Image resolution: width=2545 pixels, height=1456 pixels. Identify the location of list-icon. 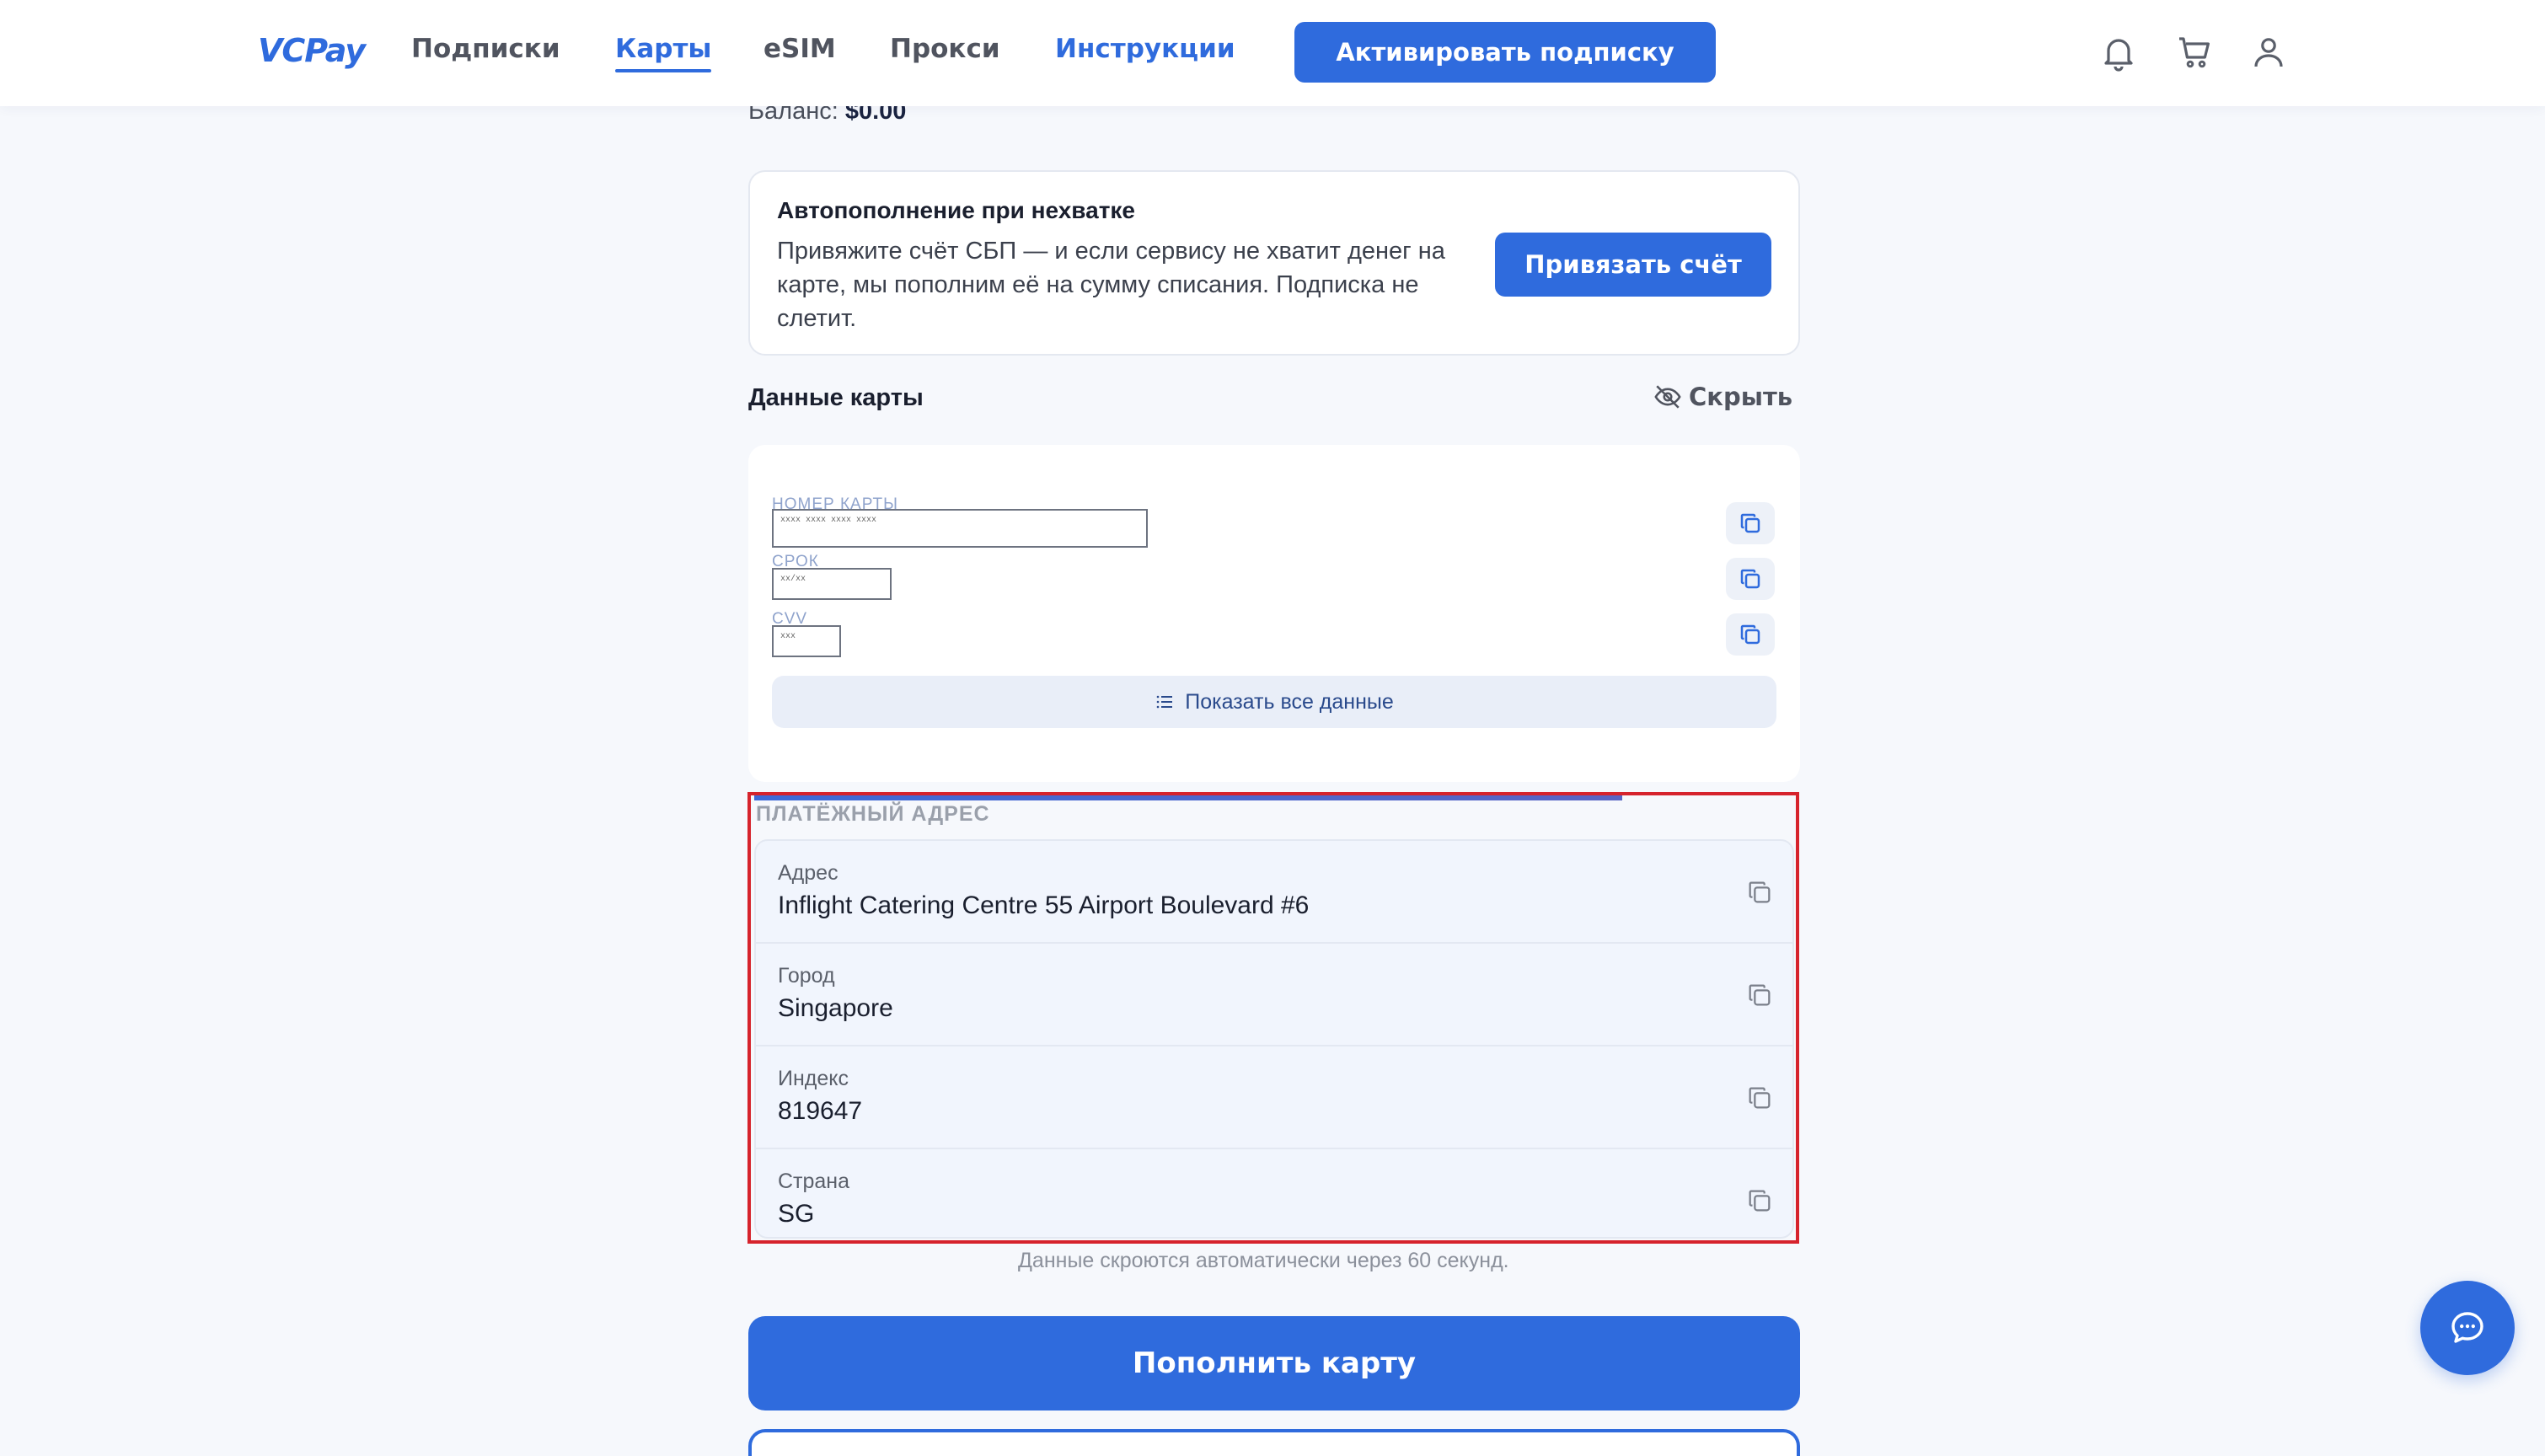
(1164, 702).